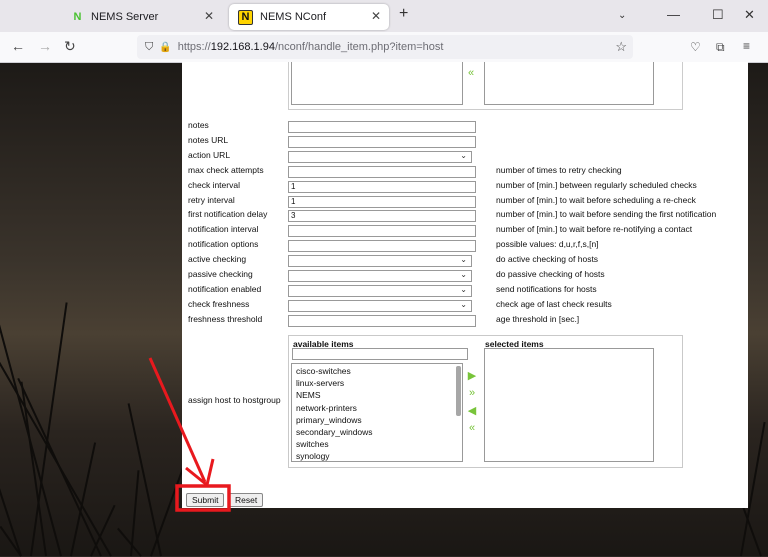 The image size is (768, 557). I want to click on pocket-icon: ♡, so click(695, 47).